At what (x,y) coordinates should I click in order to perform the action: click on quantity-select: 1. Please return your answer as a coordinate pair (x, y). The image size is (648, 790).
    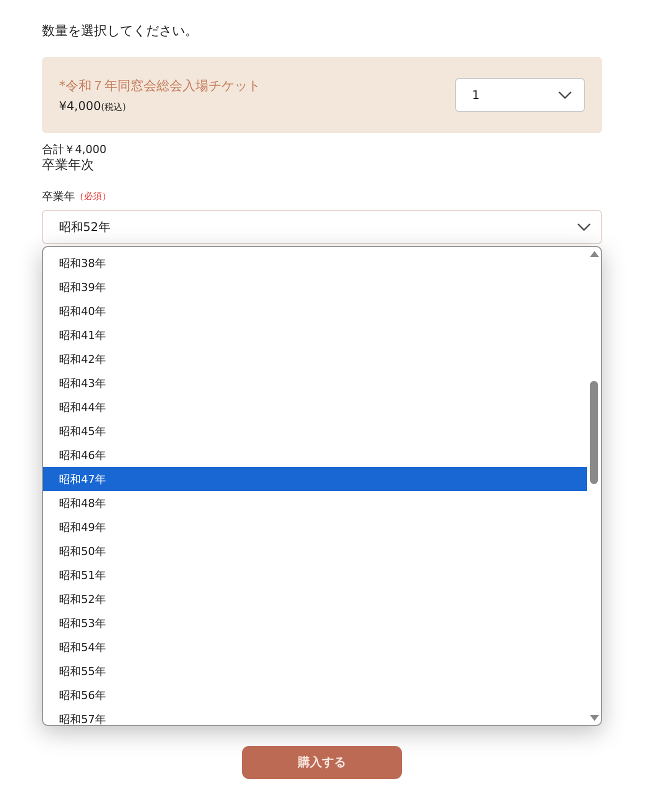
    Looking at the image, I should click on (520, 95).